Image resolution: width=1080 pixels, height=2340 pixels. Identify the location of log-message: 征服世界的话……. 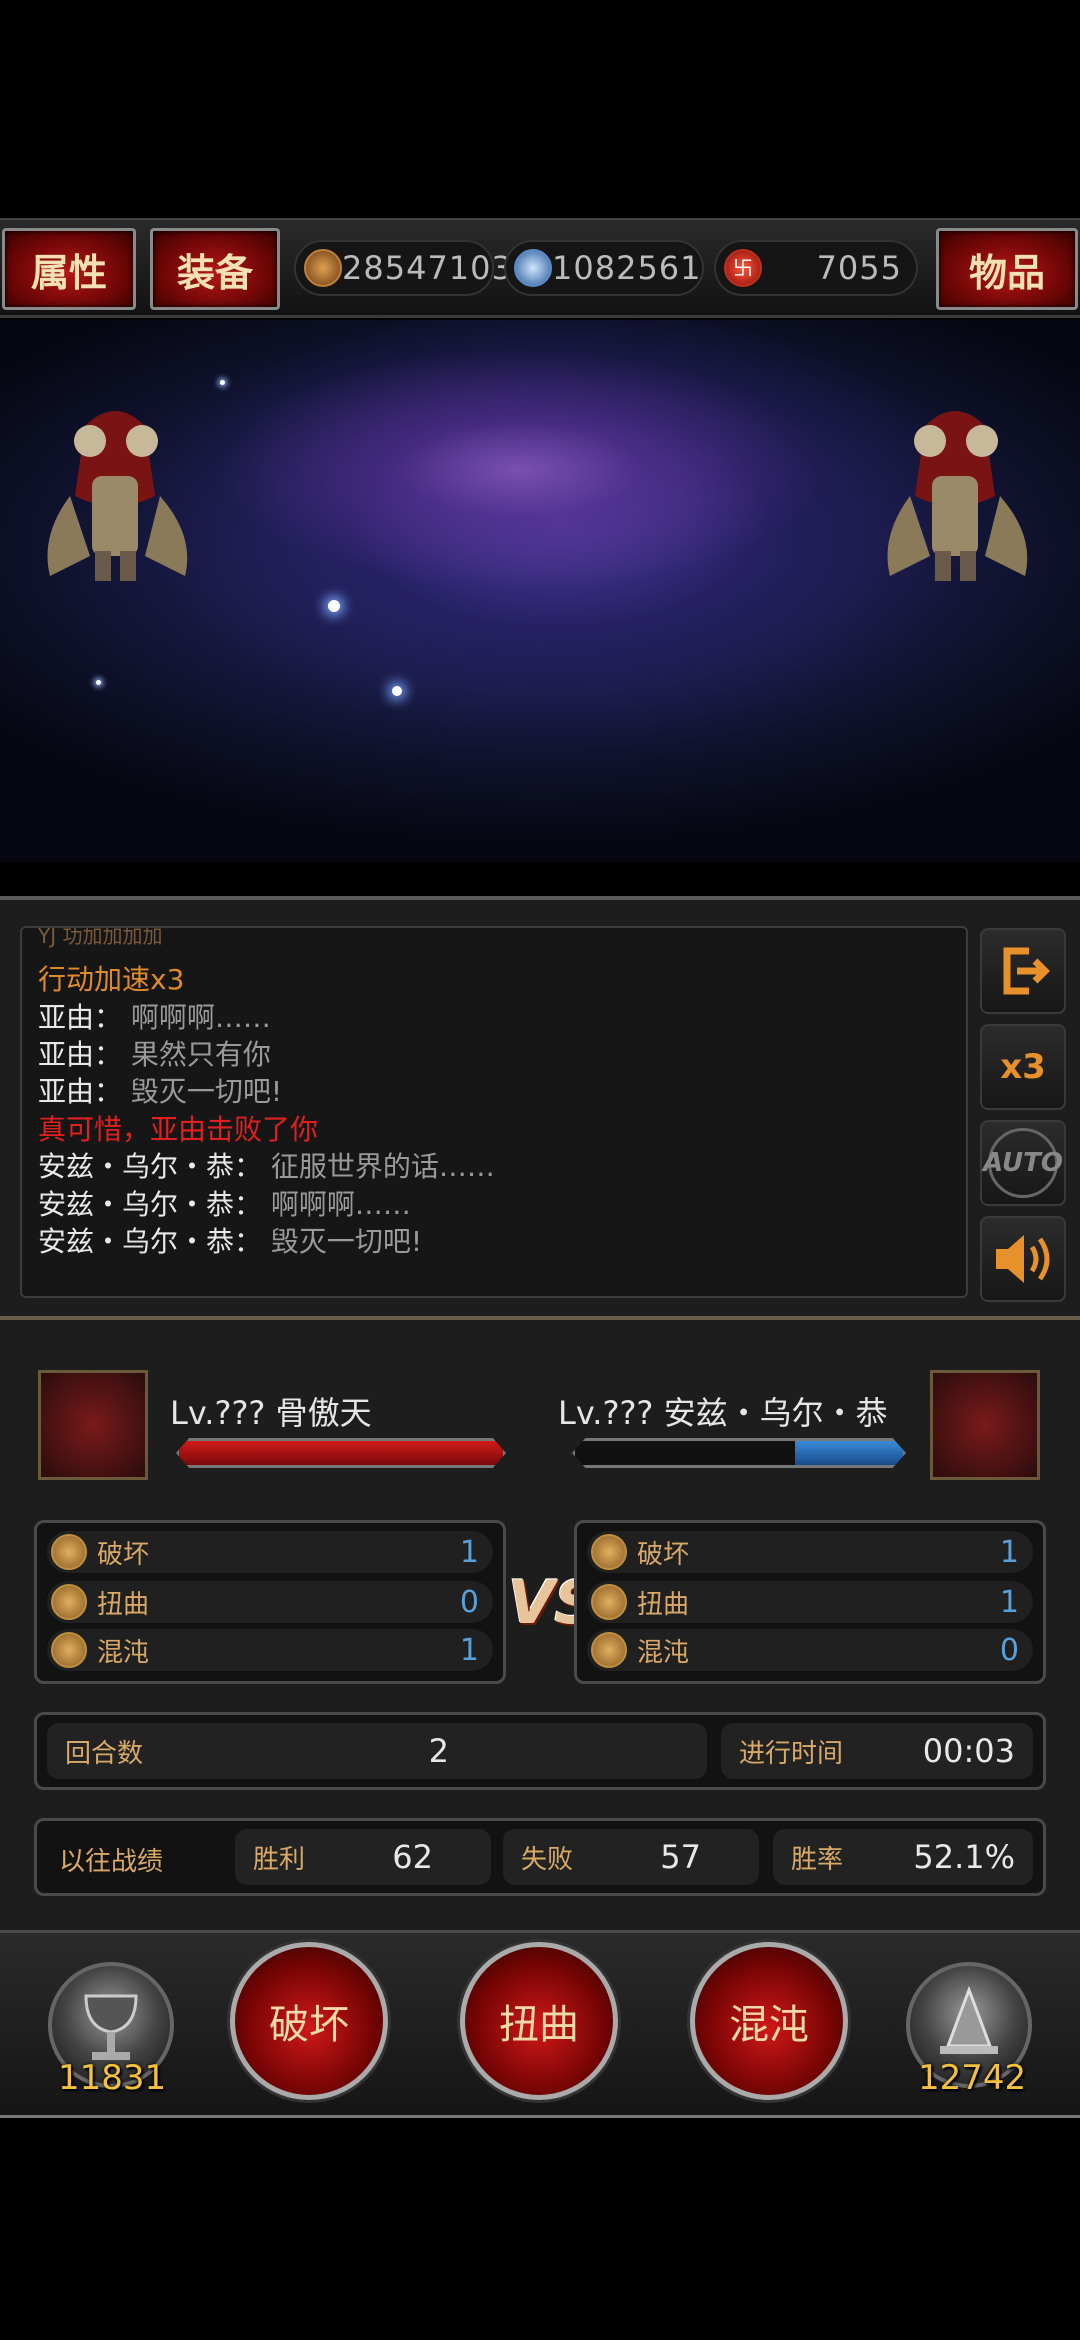
(382, 1166).